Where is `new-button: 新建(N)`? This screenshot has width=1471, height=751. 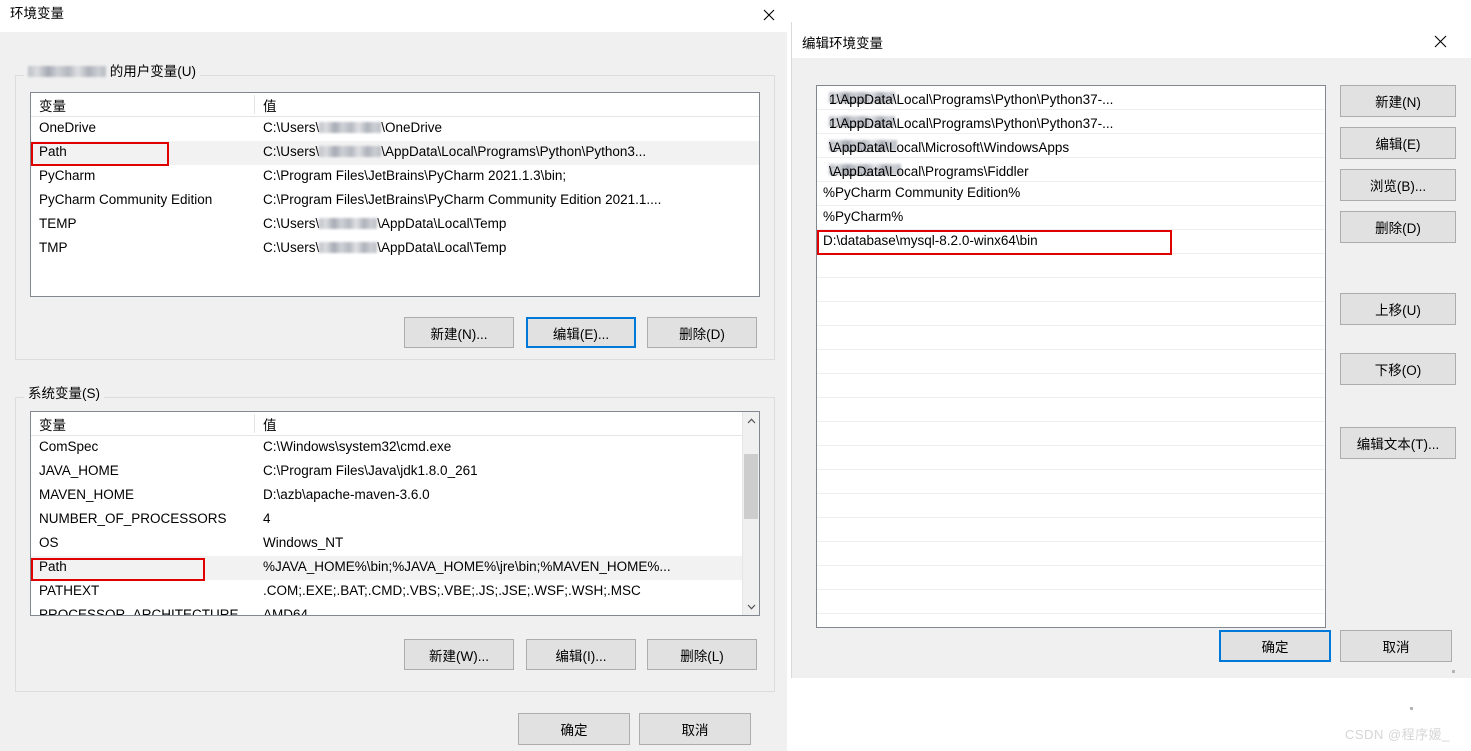
new-button: 新建(N) is located at coordinates (1398, 101).